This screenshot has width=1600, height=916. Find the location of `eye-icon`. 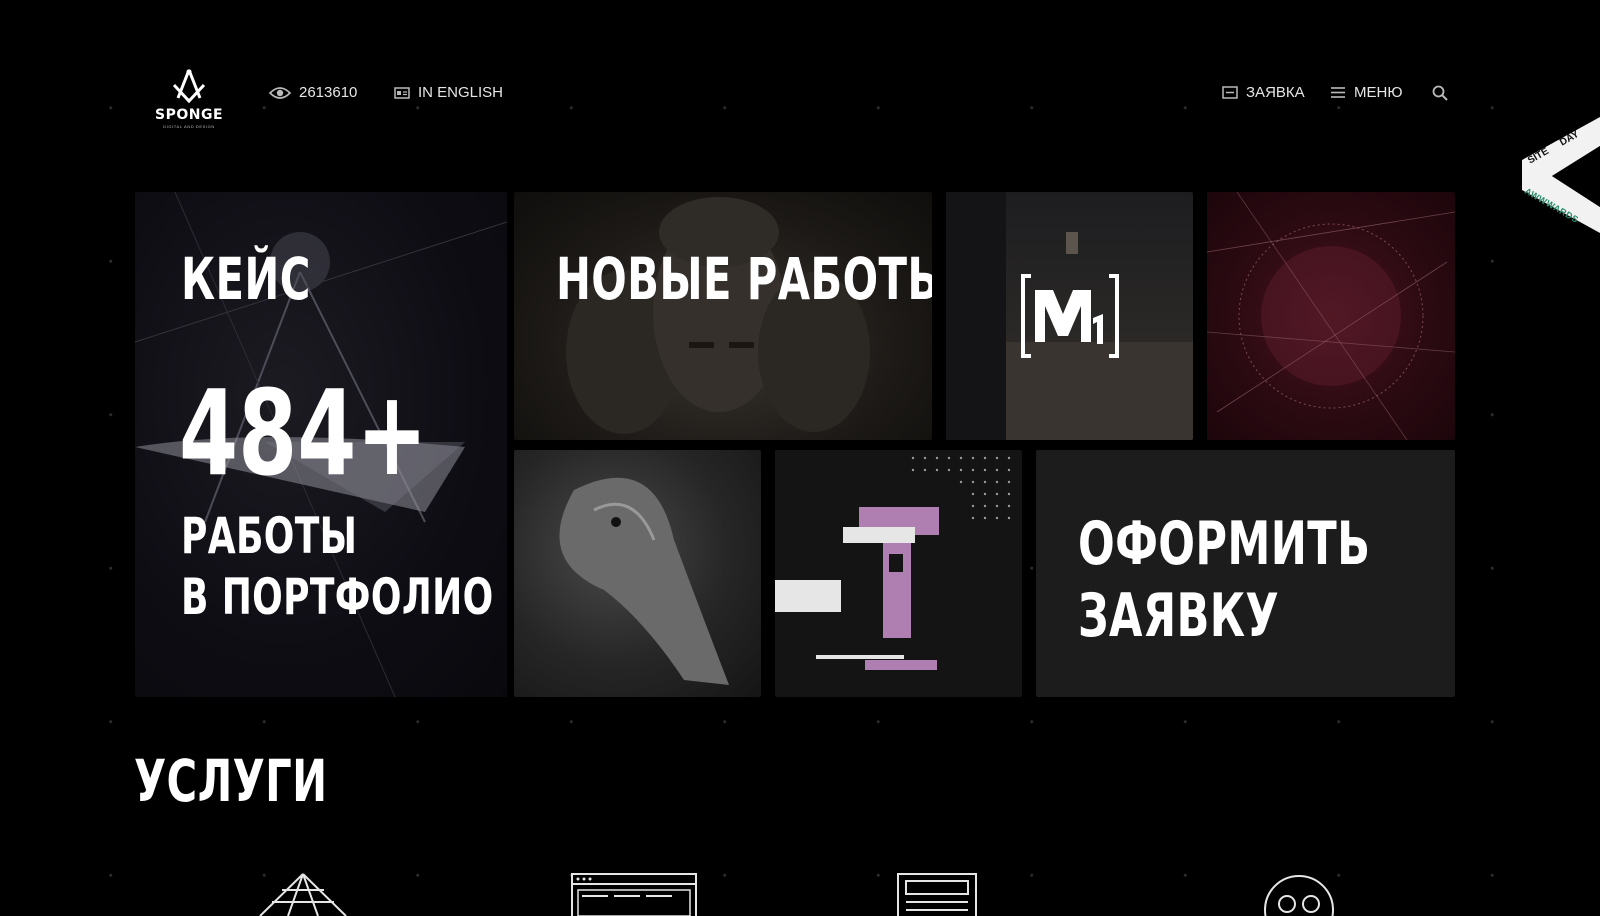

eye-icon is located at coordinates (280, 93).